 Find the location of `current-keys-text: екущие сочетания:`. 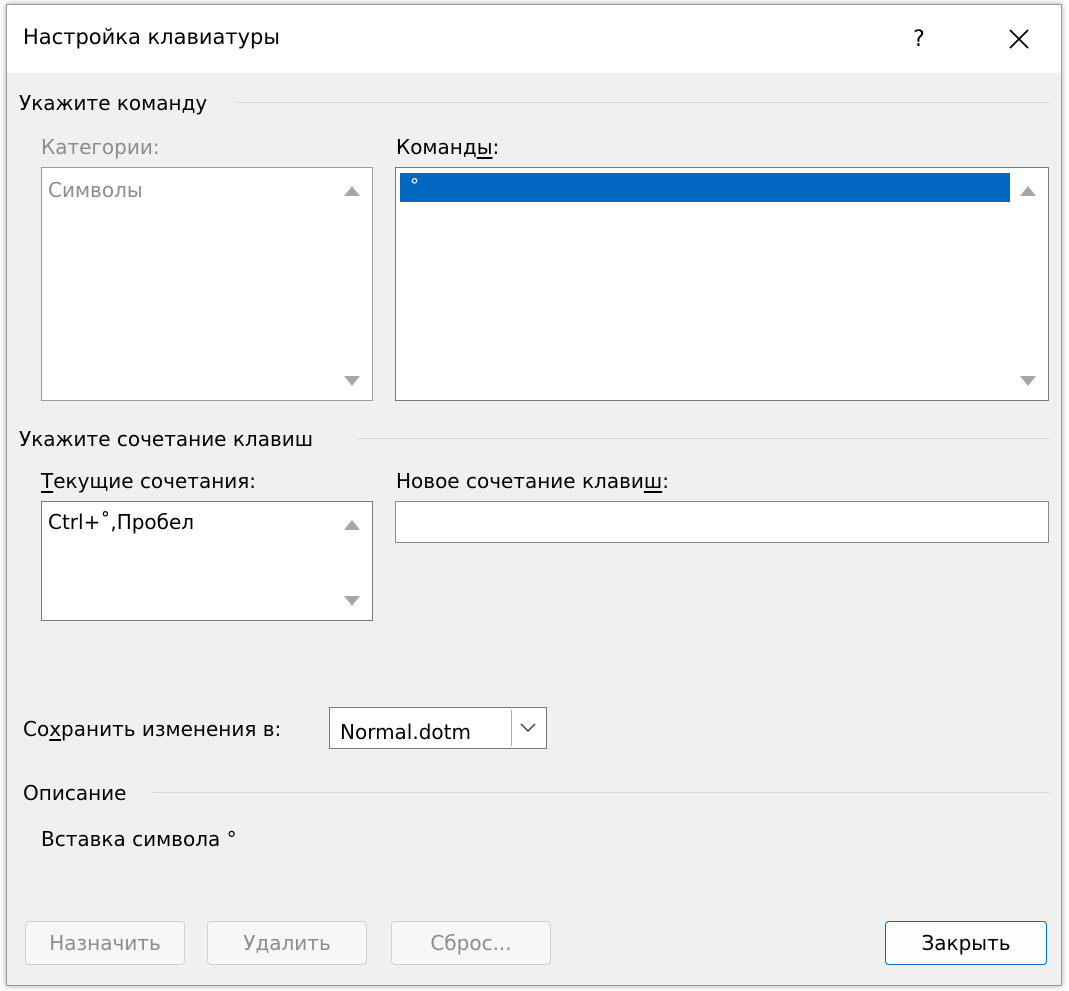

current-keys-text: екущие сочетания: is located at coordinates (155, 481).